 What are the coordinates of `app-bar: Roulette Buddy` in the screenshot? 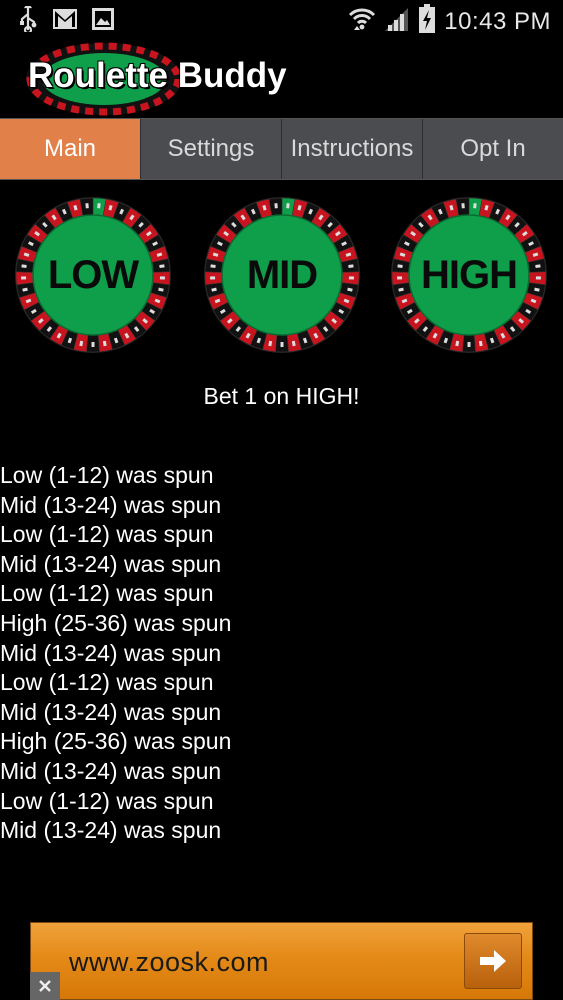 It's located at (281, 78).